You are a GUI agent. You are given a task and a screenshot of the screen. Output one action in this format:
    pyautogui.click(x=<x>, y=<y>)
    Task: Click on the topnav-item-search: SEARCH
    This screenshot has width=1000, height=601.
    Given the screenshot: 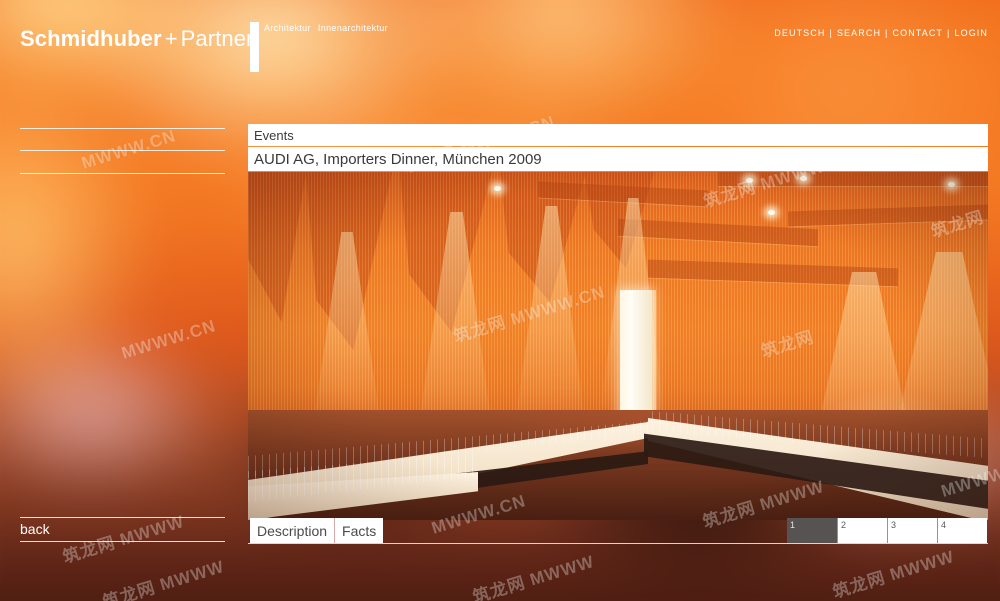 What is the action you would take?
    pyautogui.click(x=859, y=33)
    